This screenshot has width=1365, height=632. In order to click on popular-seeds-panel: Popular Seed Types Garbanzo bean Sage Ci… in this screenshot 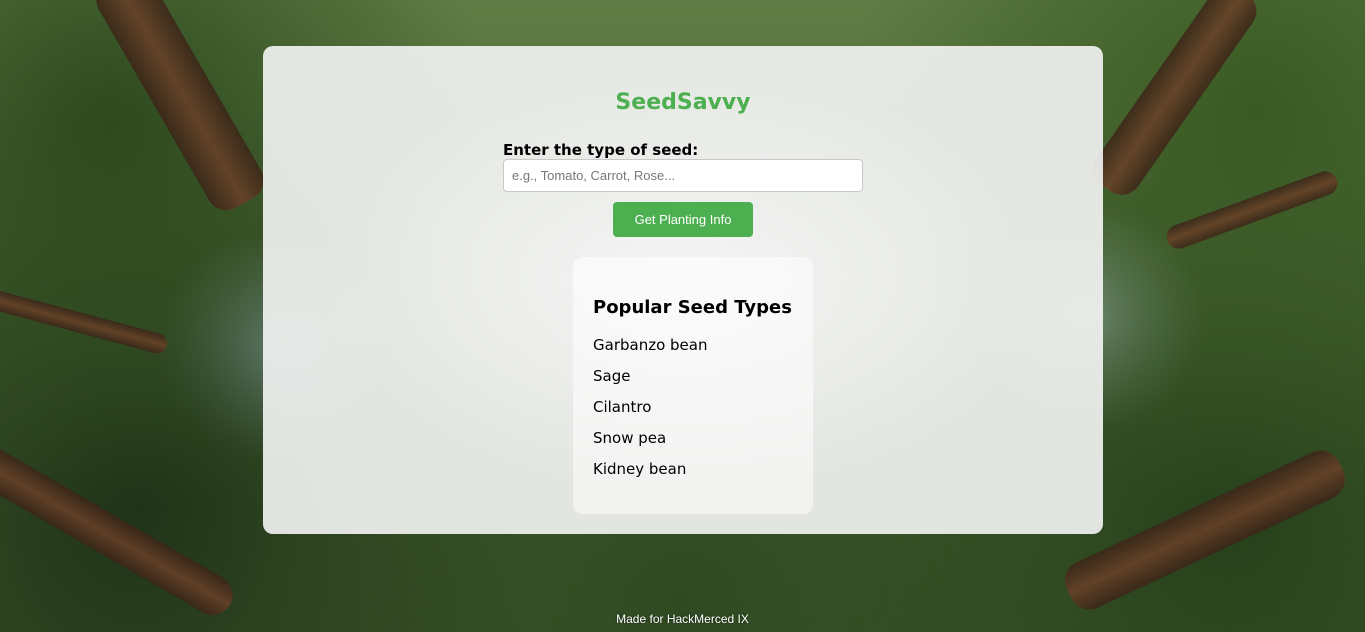, I will do `click(693, 385)`.